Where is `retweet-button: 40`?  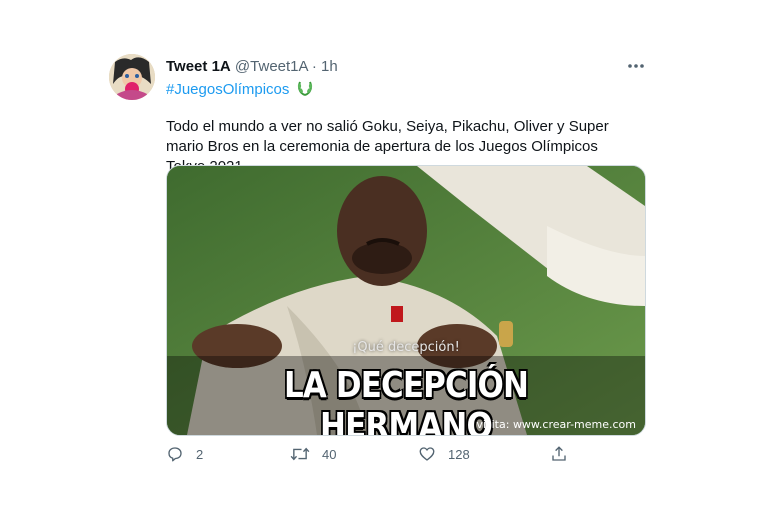 retweet-button: 40 is located at coordinates (313, 454).